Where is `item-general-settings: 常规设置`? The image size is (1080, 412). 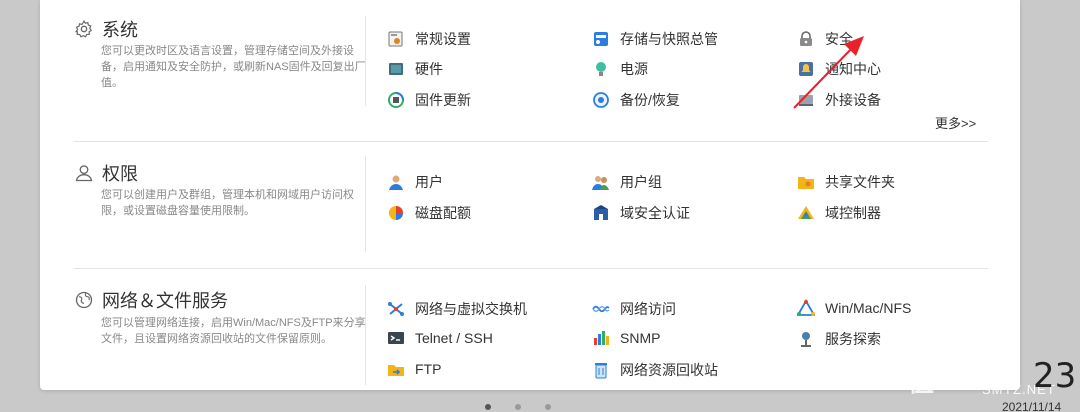
item-general-settings: 常规设置 is located at coordinates (429, 39).